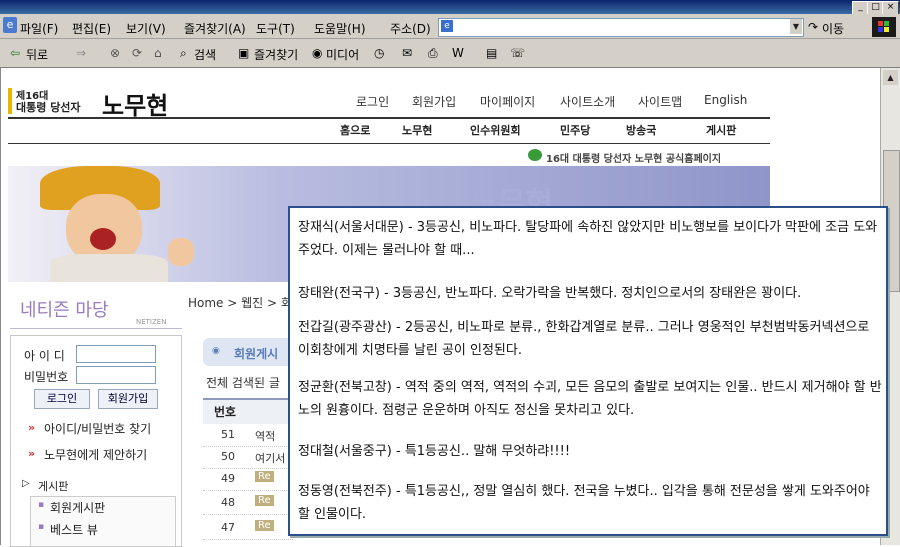  What do you see at coordinates (228, 478) in the screenshot?
I see `row-number: 49` at bounding box center [228, 478].